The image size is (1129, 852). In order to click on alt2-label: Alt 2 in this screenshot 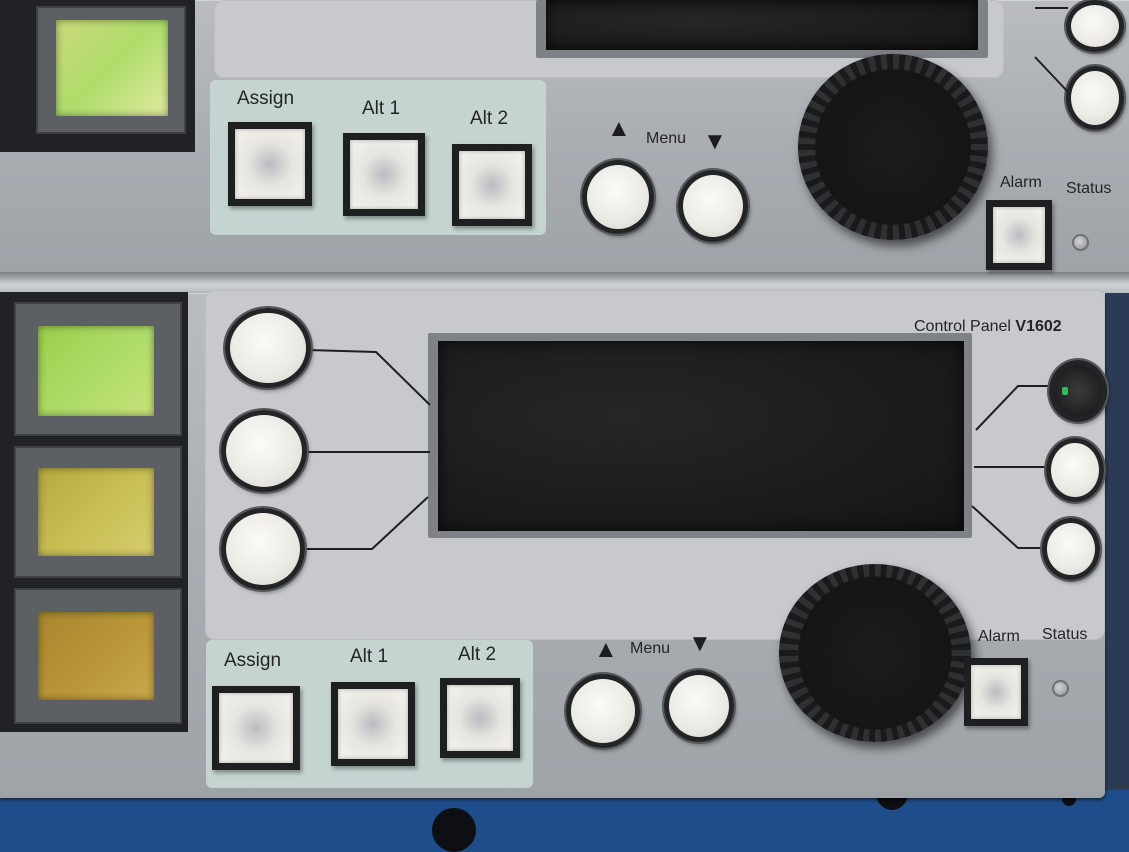, I will do `click(477, 654)`.